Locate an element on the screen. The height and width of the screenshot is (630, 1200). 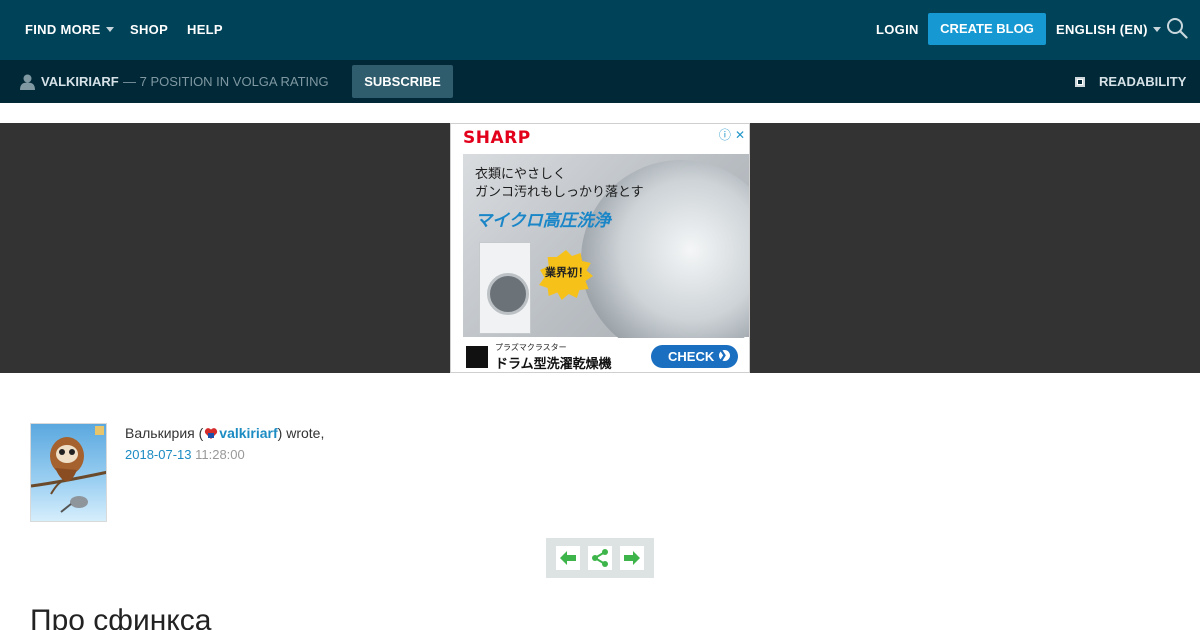
arrow-left-icon is located at coordinates (568, 558).